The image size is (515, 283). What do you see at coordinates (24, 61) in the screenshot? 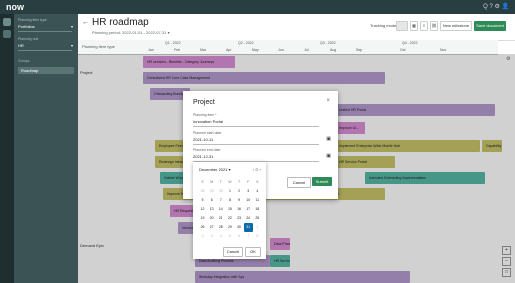
I see `groups-label: Groups` at bounding box center [24, 61].